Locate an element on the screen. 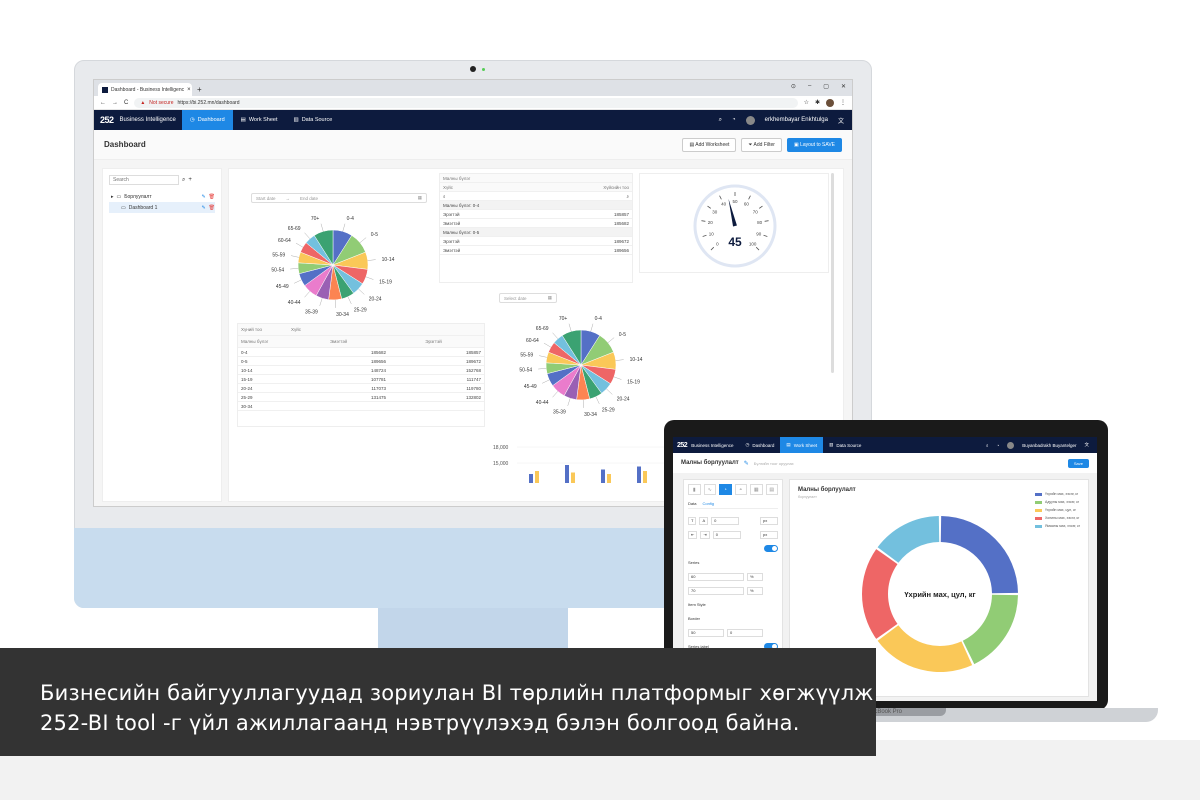  series-toggle is located at coordinates (771, 548).